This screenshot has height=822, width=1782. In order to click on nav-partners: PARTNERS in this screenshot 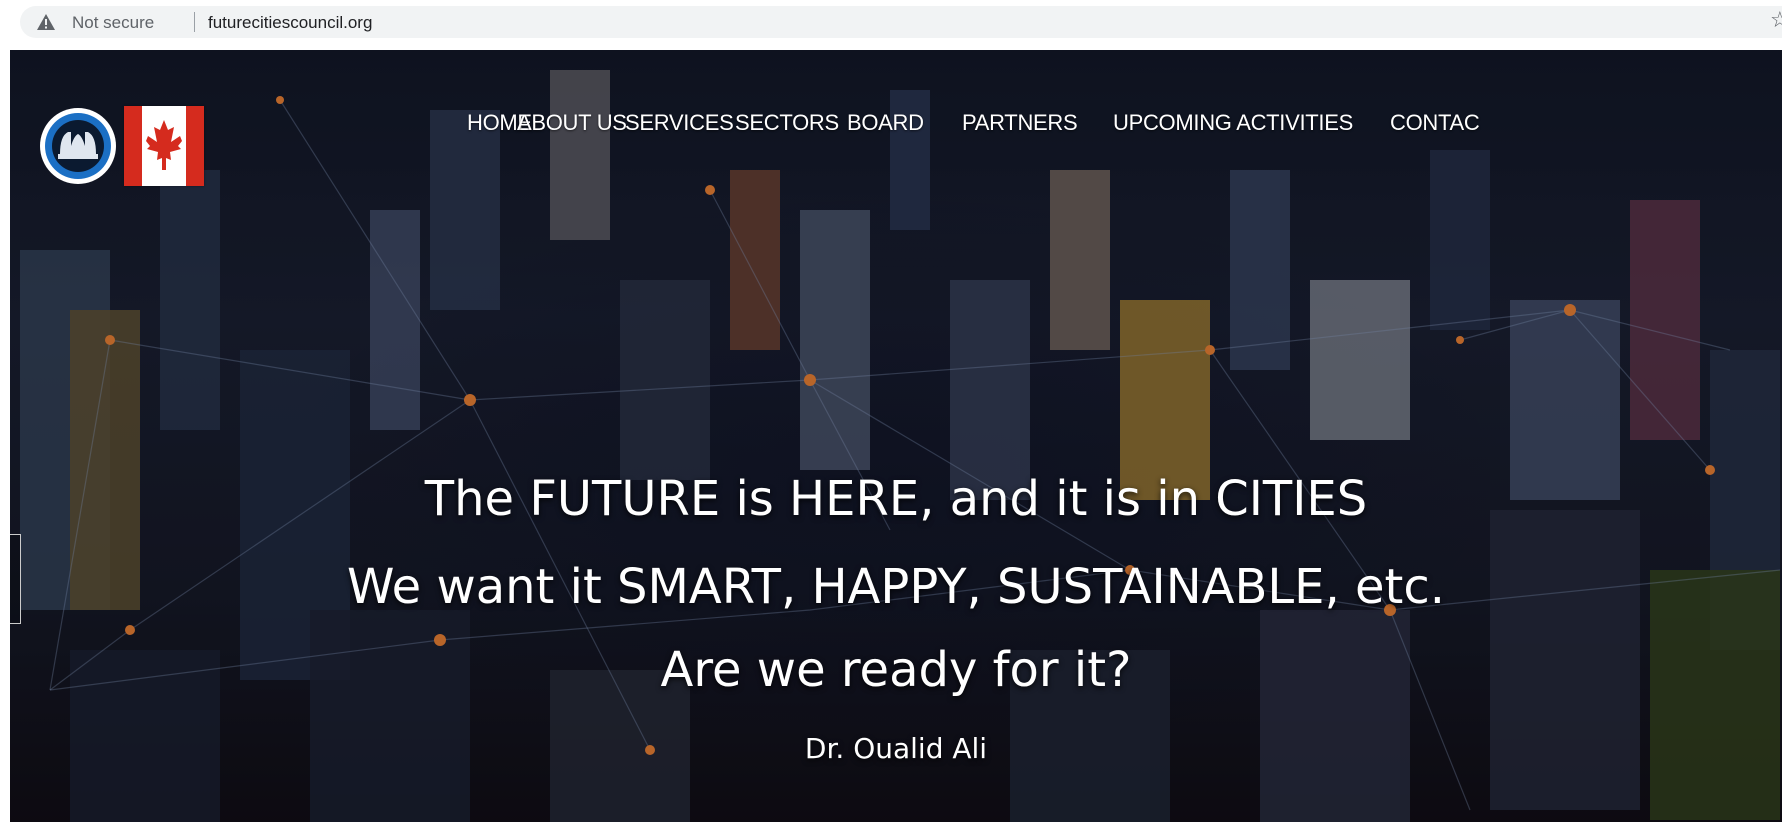, I will do `click(1020, 123)`.